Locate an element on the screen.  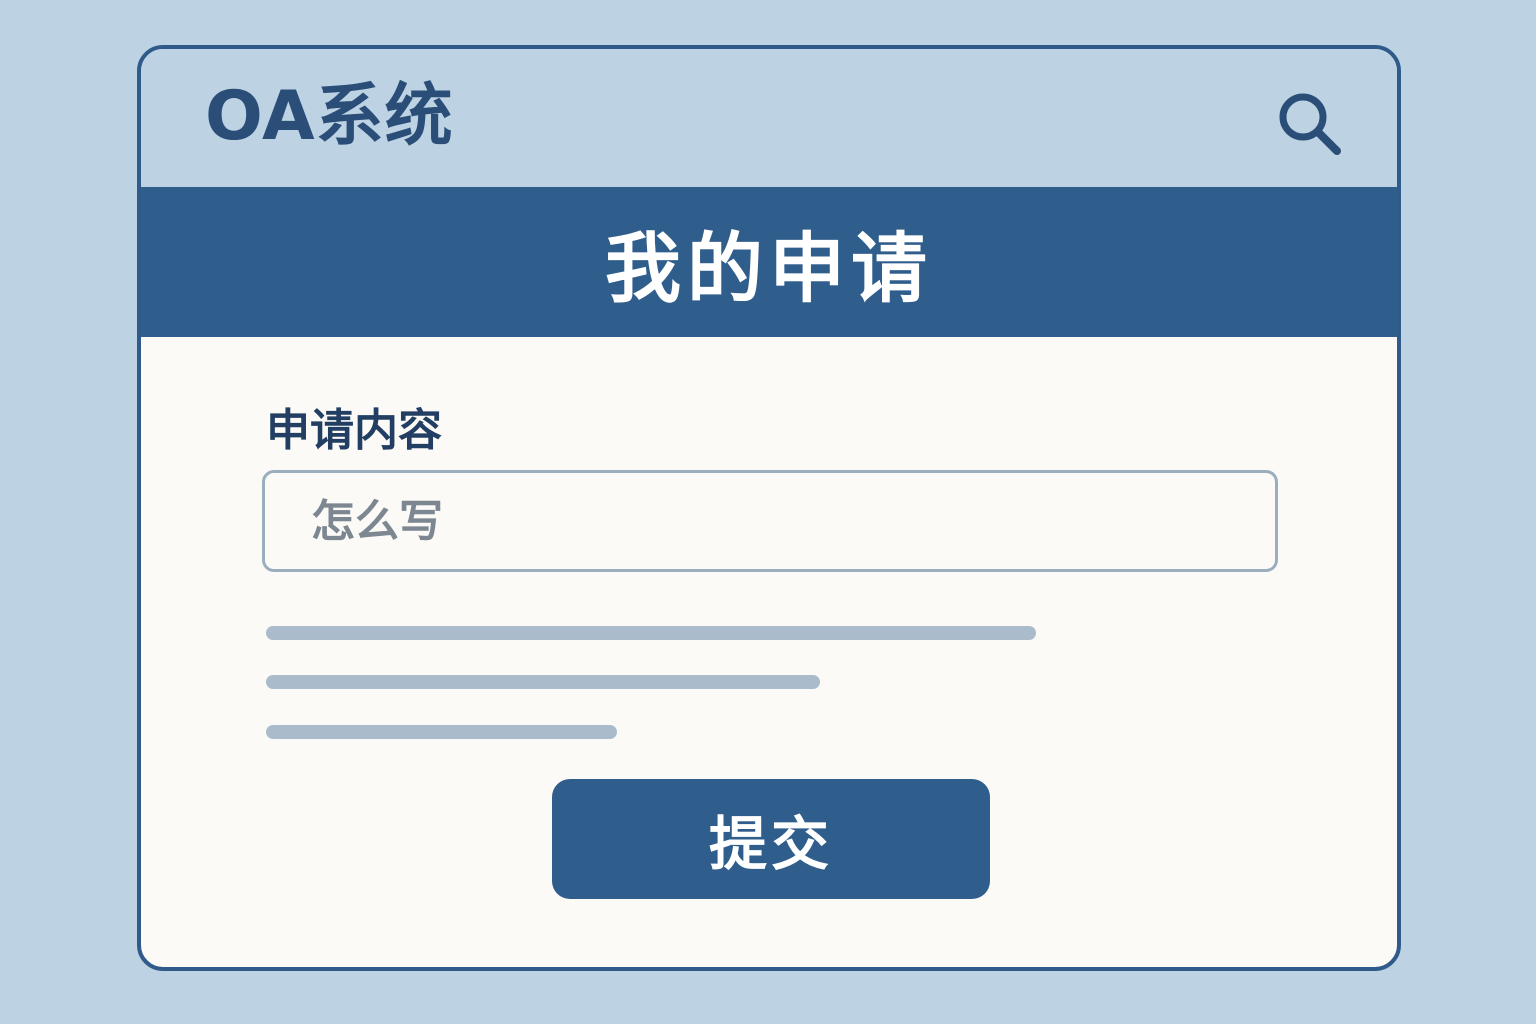
submit-button: 提交 is located at coordinates (771, 839).